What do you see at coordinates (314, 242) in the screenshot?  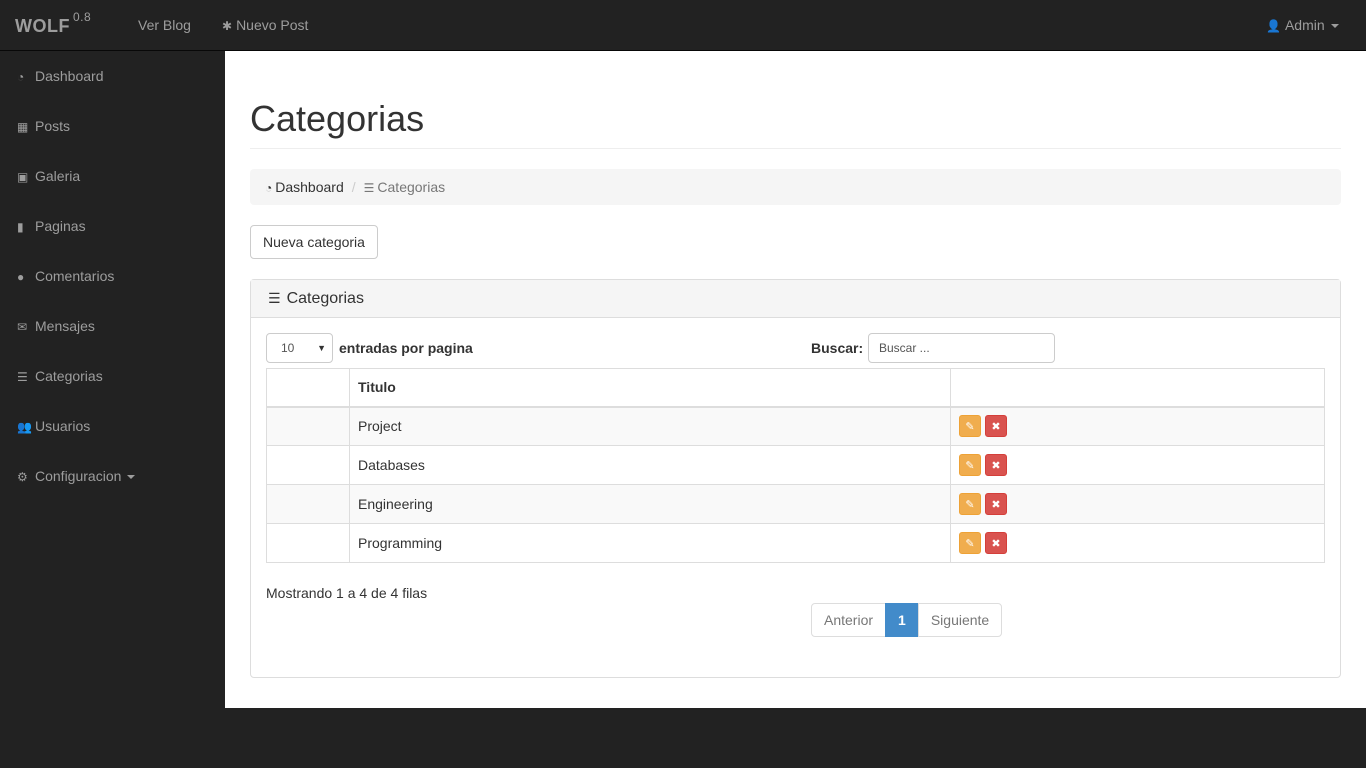 I see `new-category-button: Nueva categoria` at bounding box center [314, 242].